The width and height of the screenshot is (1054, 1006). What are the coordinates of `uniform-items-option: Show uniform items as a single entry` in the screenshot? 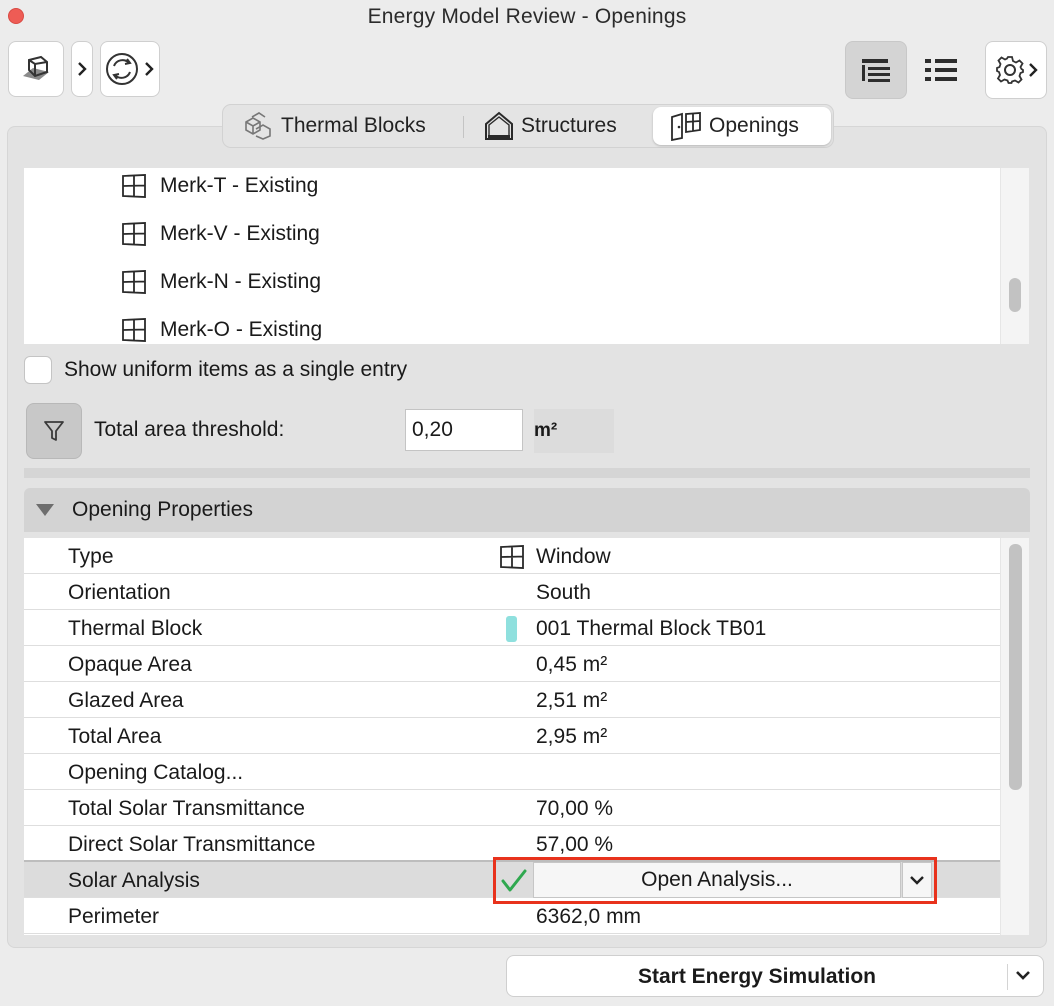 It's located at (215, 370).